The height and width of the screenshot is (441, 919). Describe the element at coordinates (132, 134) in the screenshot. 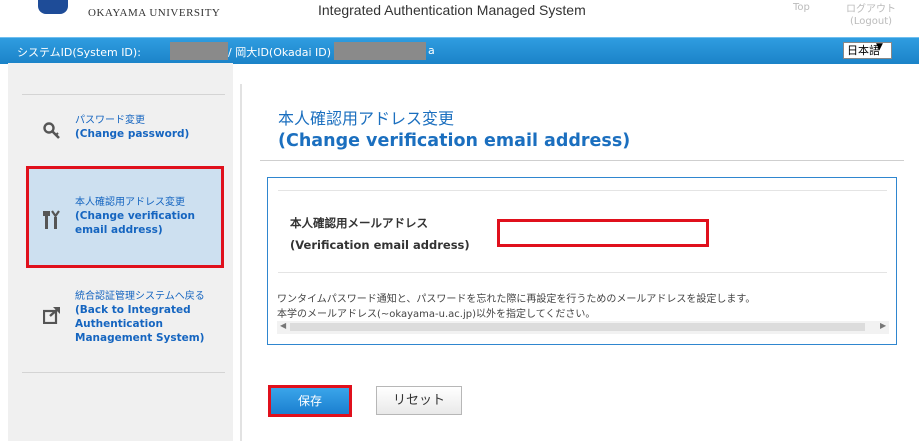

I see `sidebar-item-label-en: (Change password)` at that location.